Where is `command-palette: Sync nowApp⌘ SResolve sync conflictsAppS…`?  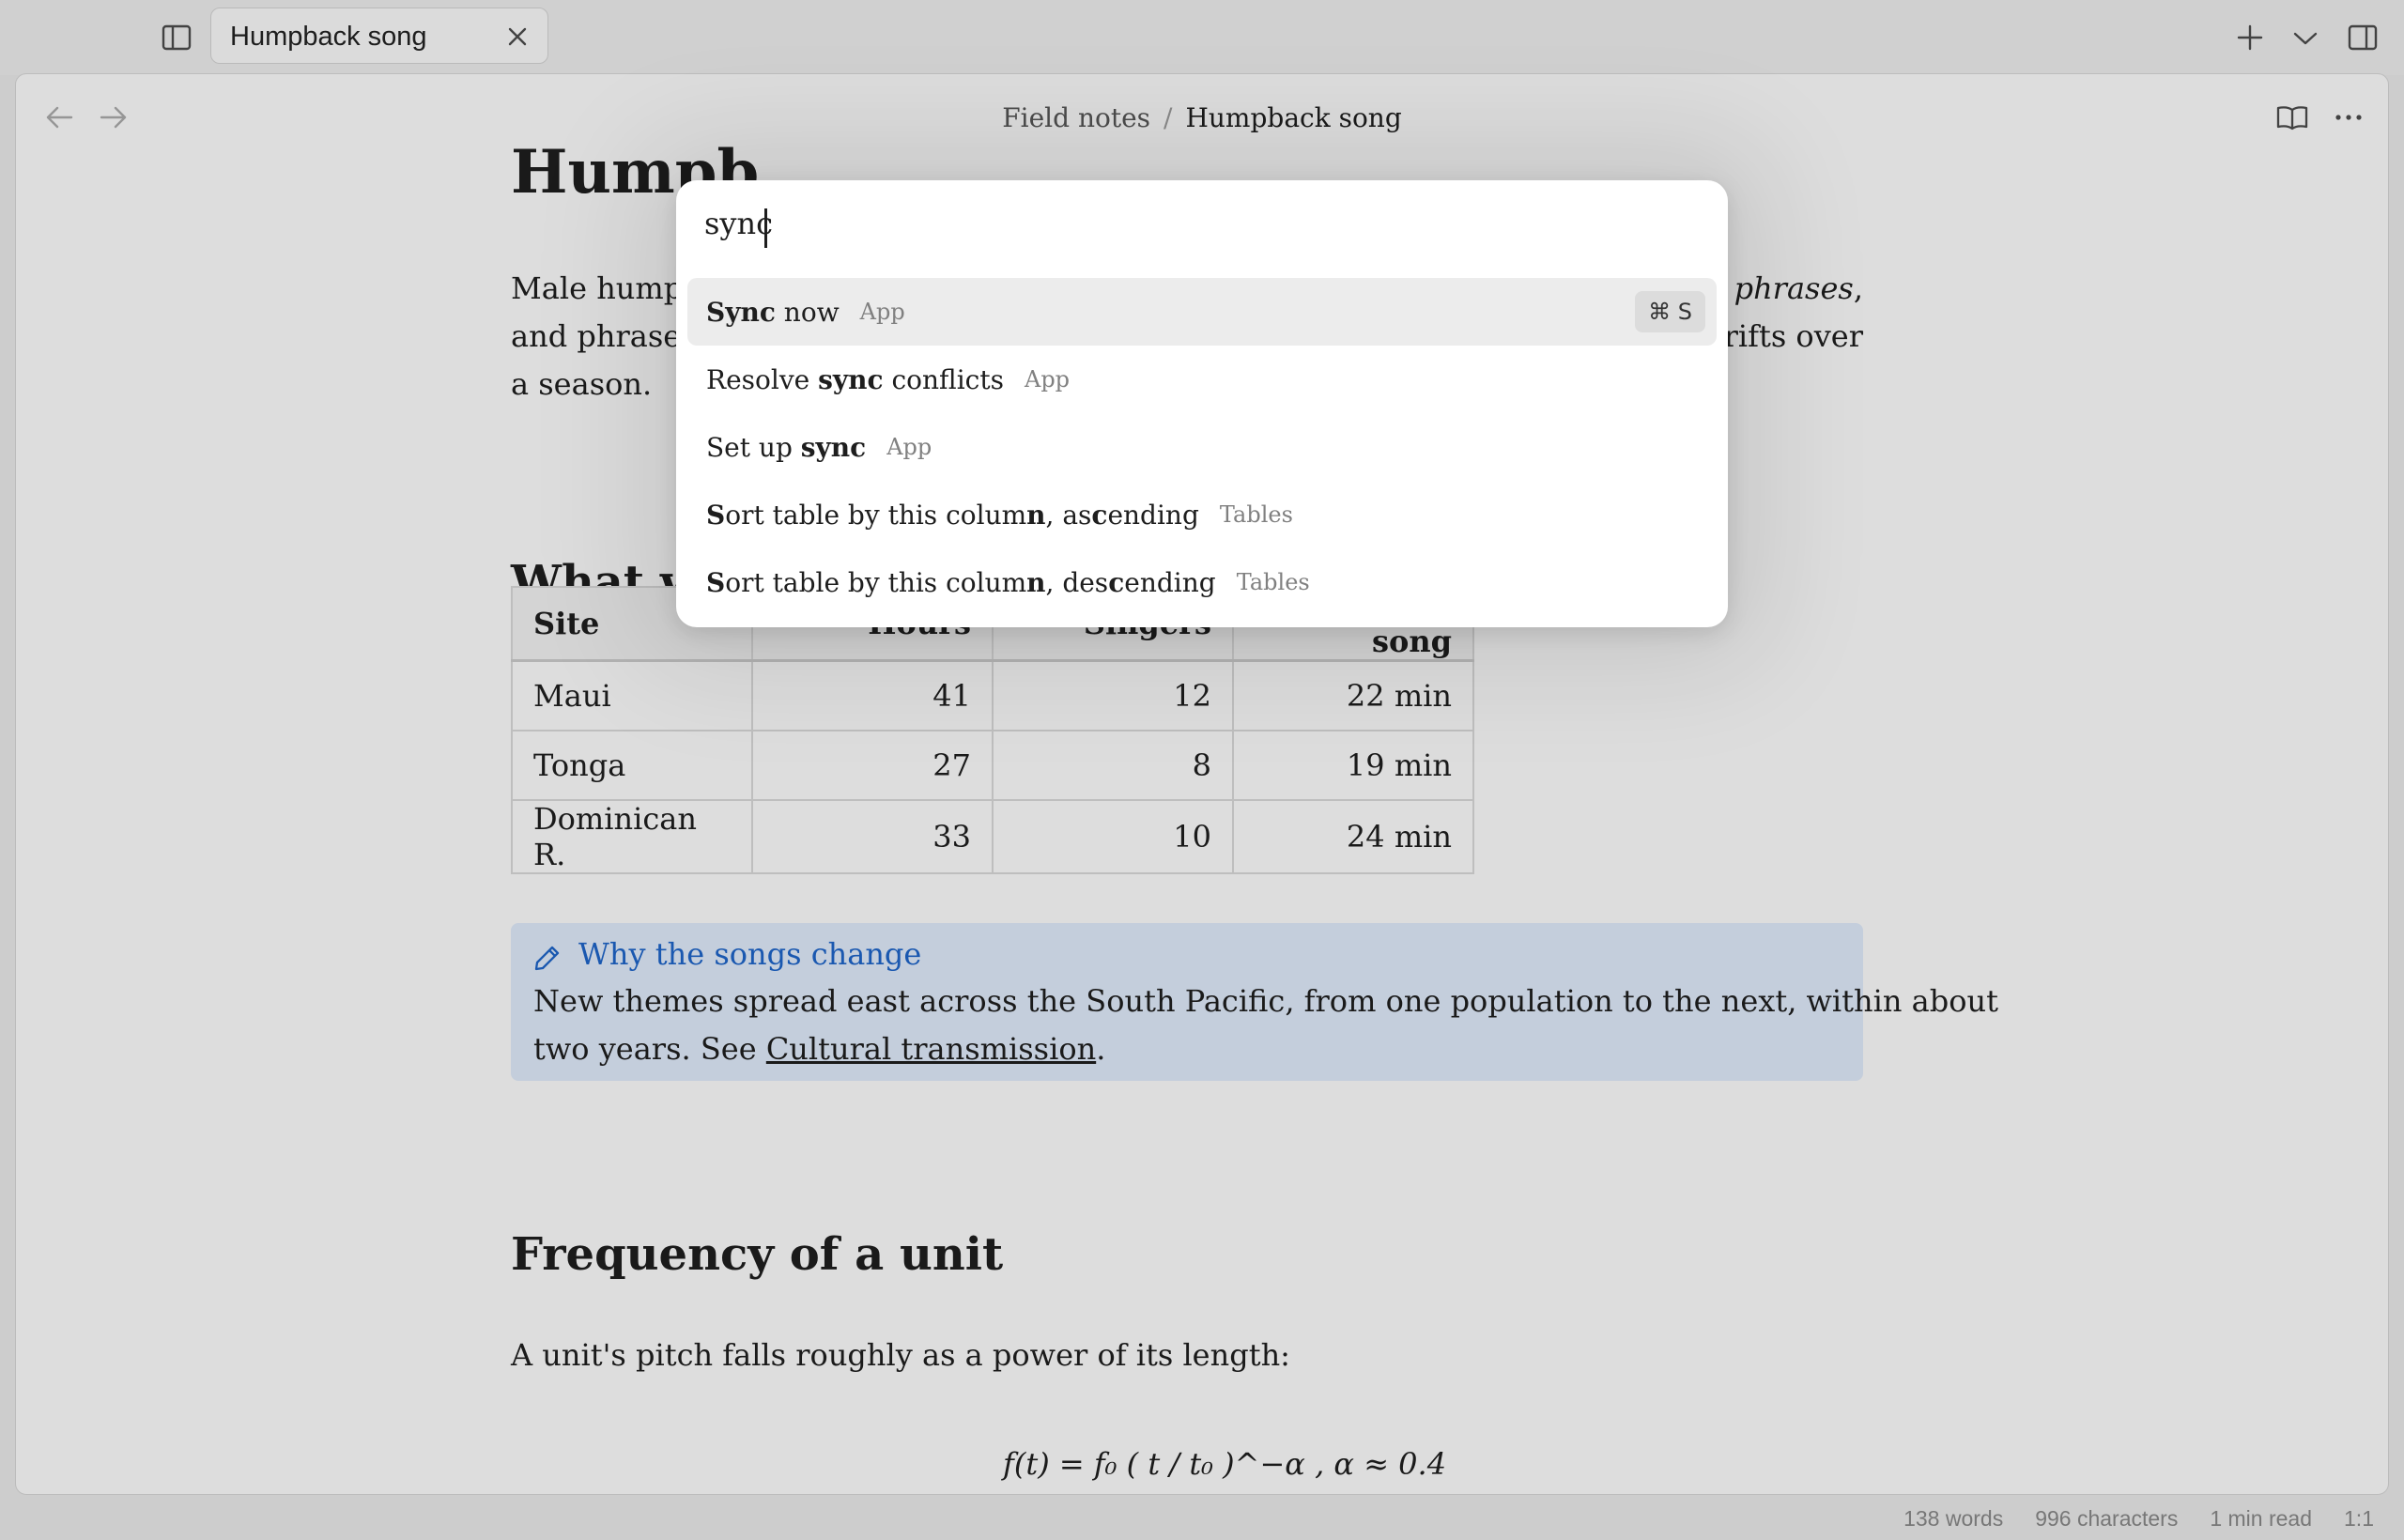 command-palette: Sync nowApp⌘ SResolve sync conflictsAppS… is located at coordinates (1202, 403).